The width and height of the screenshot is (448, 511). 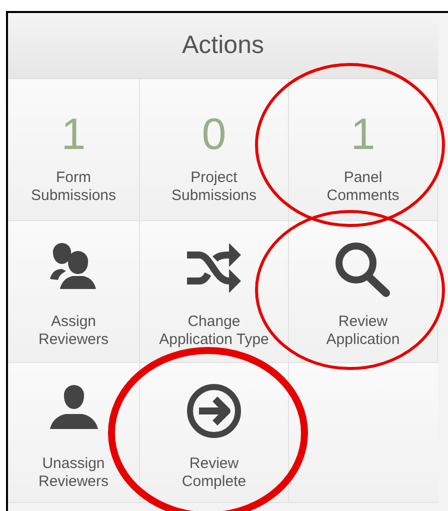 I want to click on action-tile: Review Application, so click(x=363, y=292).